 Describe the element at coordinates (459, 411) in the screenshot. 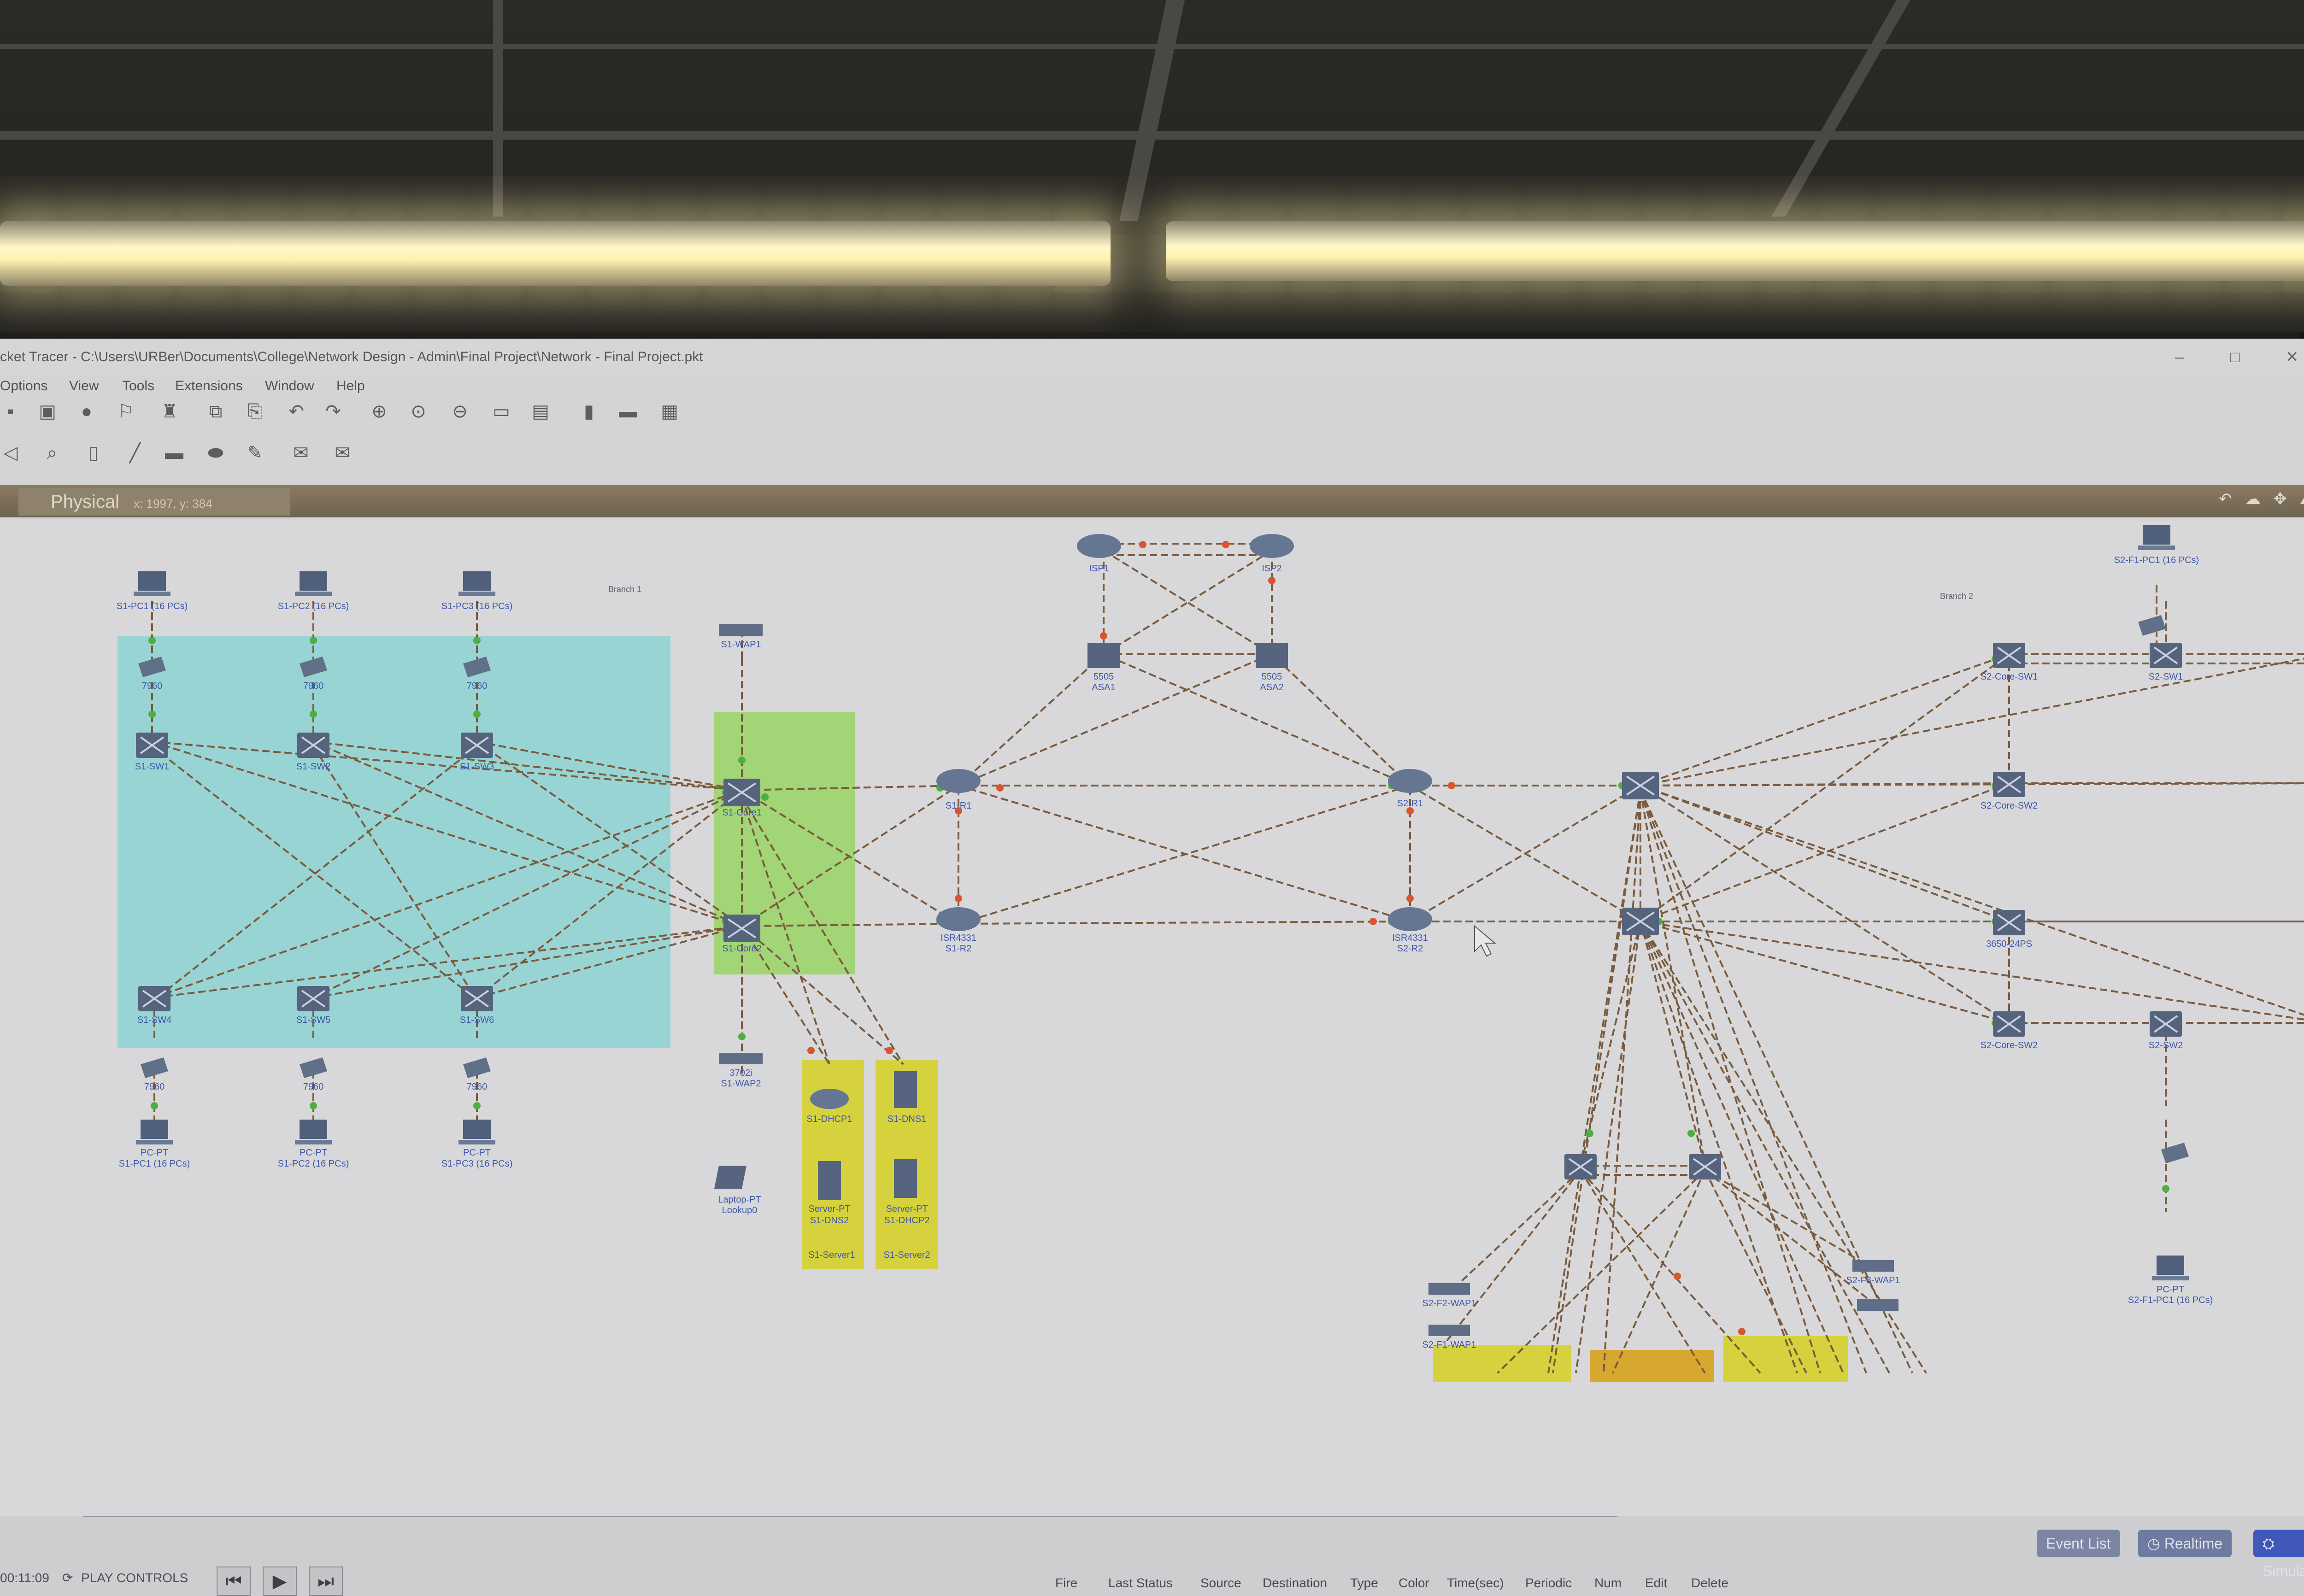

I see `zoom-out-icon: ⊖` at that location.